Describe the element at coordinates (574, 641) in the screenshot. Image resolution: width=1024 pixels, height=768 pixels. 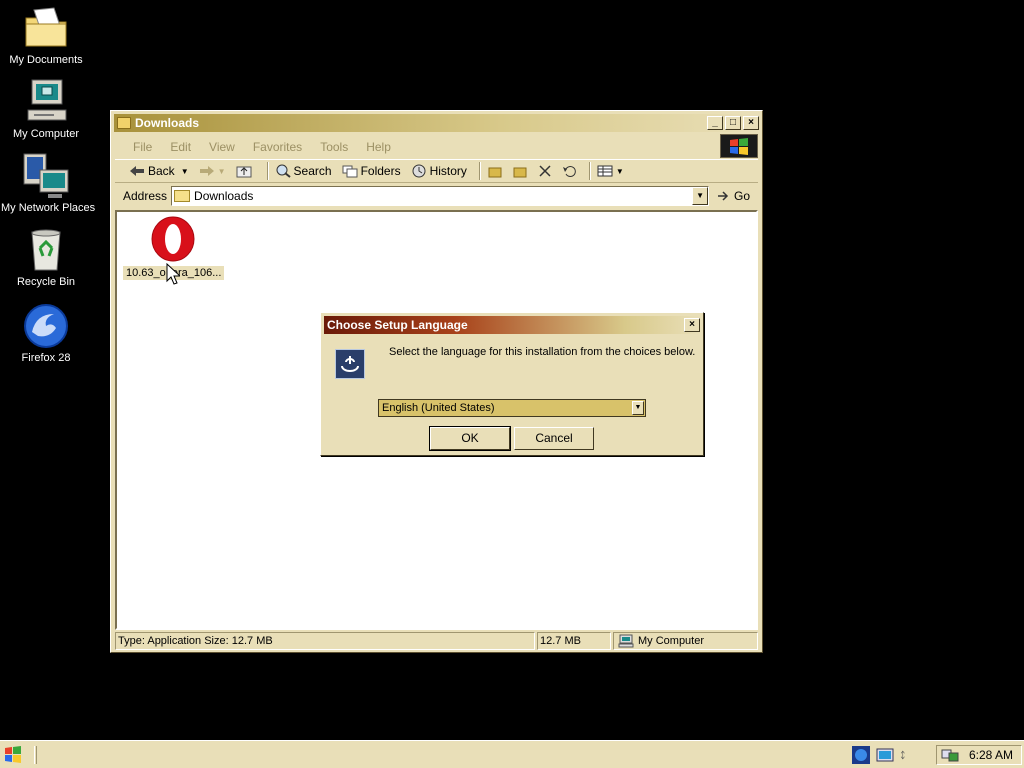
I see `status-size: 12.7 MB` at that location.